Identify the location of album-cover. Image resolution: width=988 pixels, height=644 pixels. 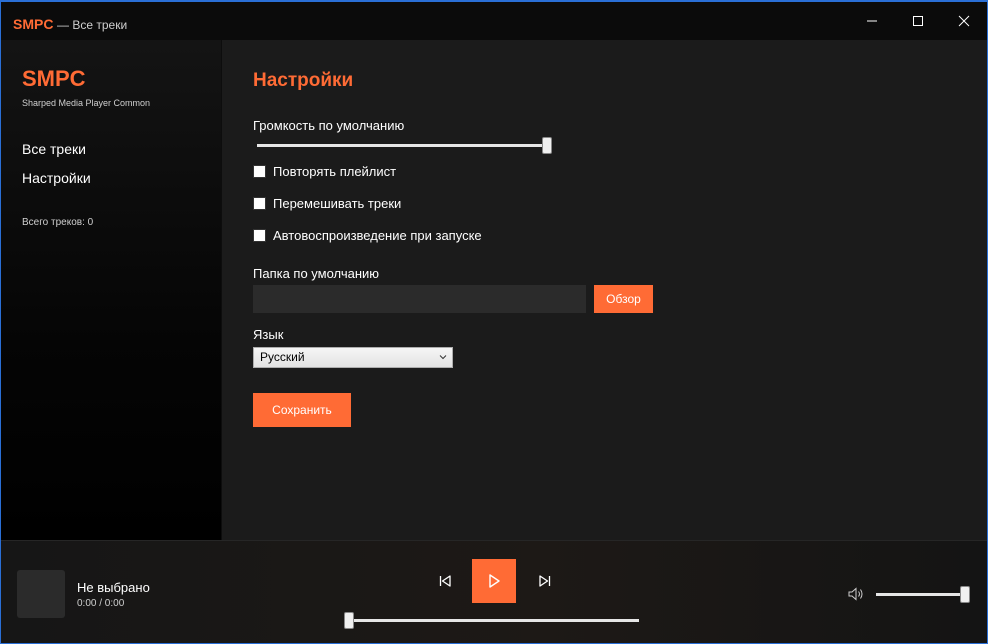
(41, 594).